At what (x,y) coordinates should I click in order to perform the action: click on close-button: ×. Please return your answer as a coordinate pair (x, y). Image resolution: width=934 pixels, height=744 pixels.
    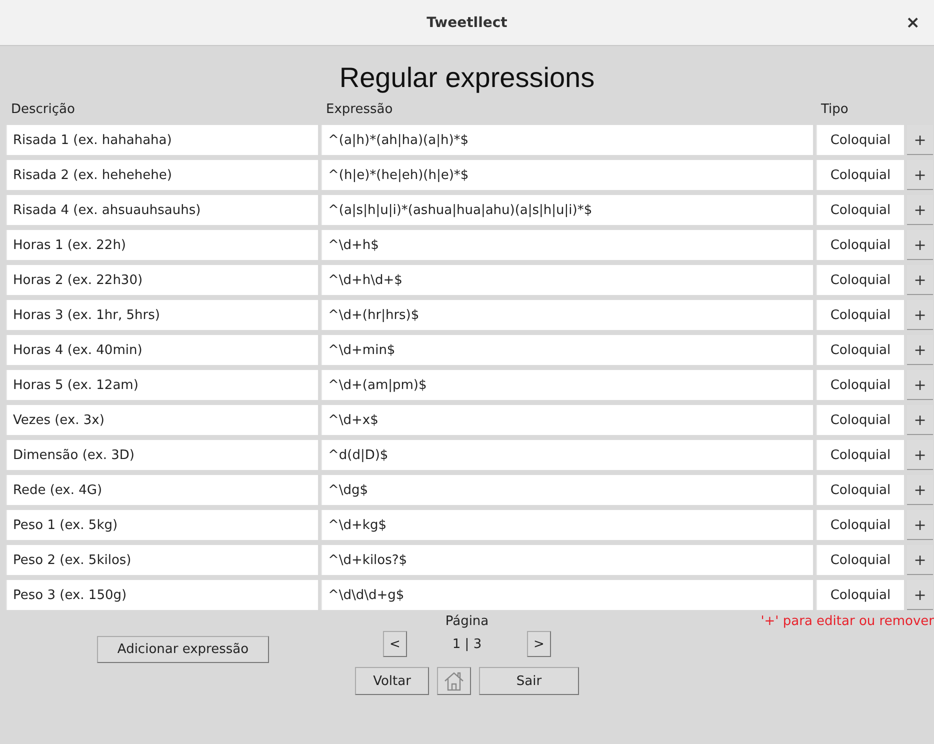
    Looking at the image, I should click on (913, 23).